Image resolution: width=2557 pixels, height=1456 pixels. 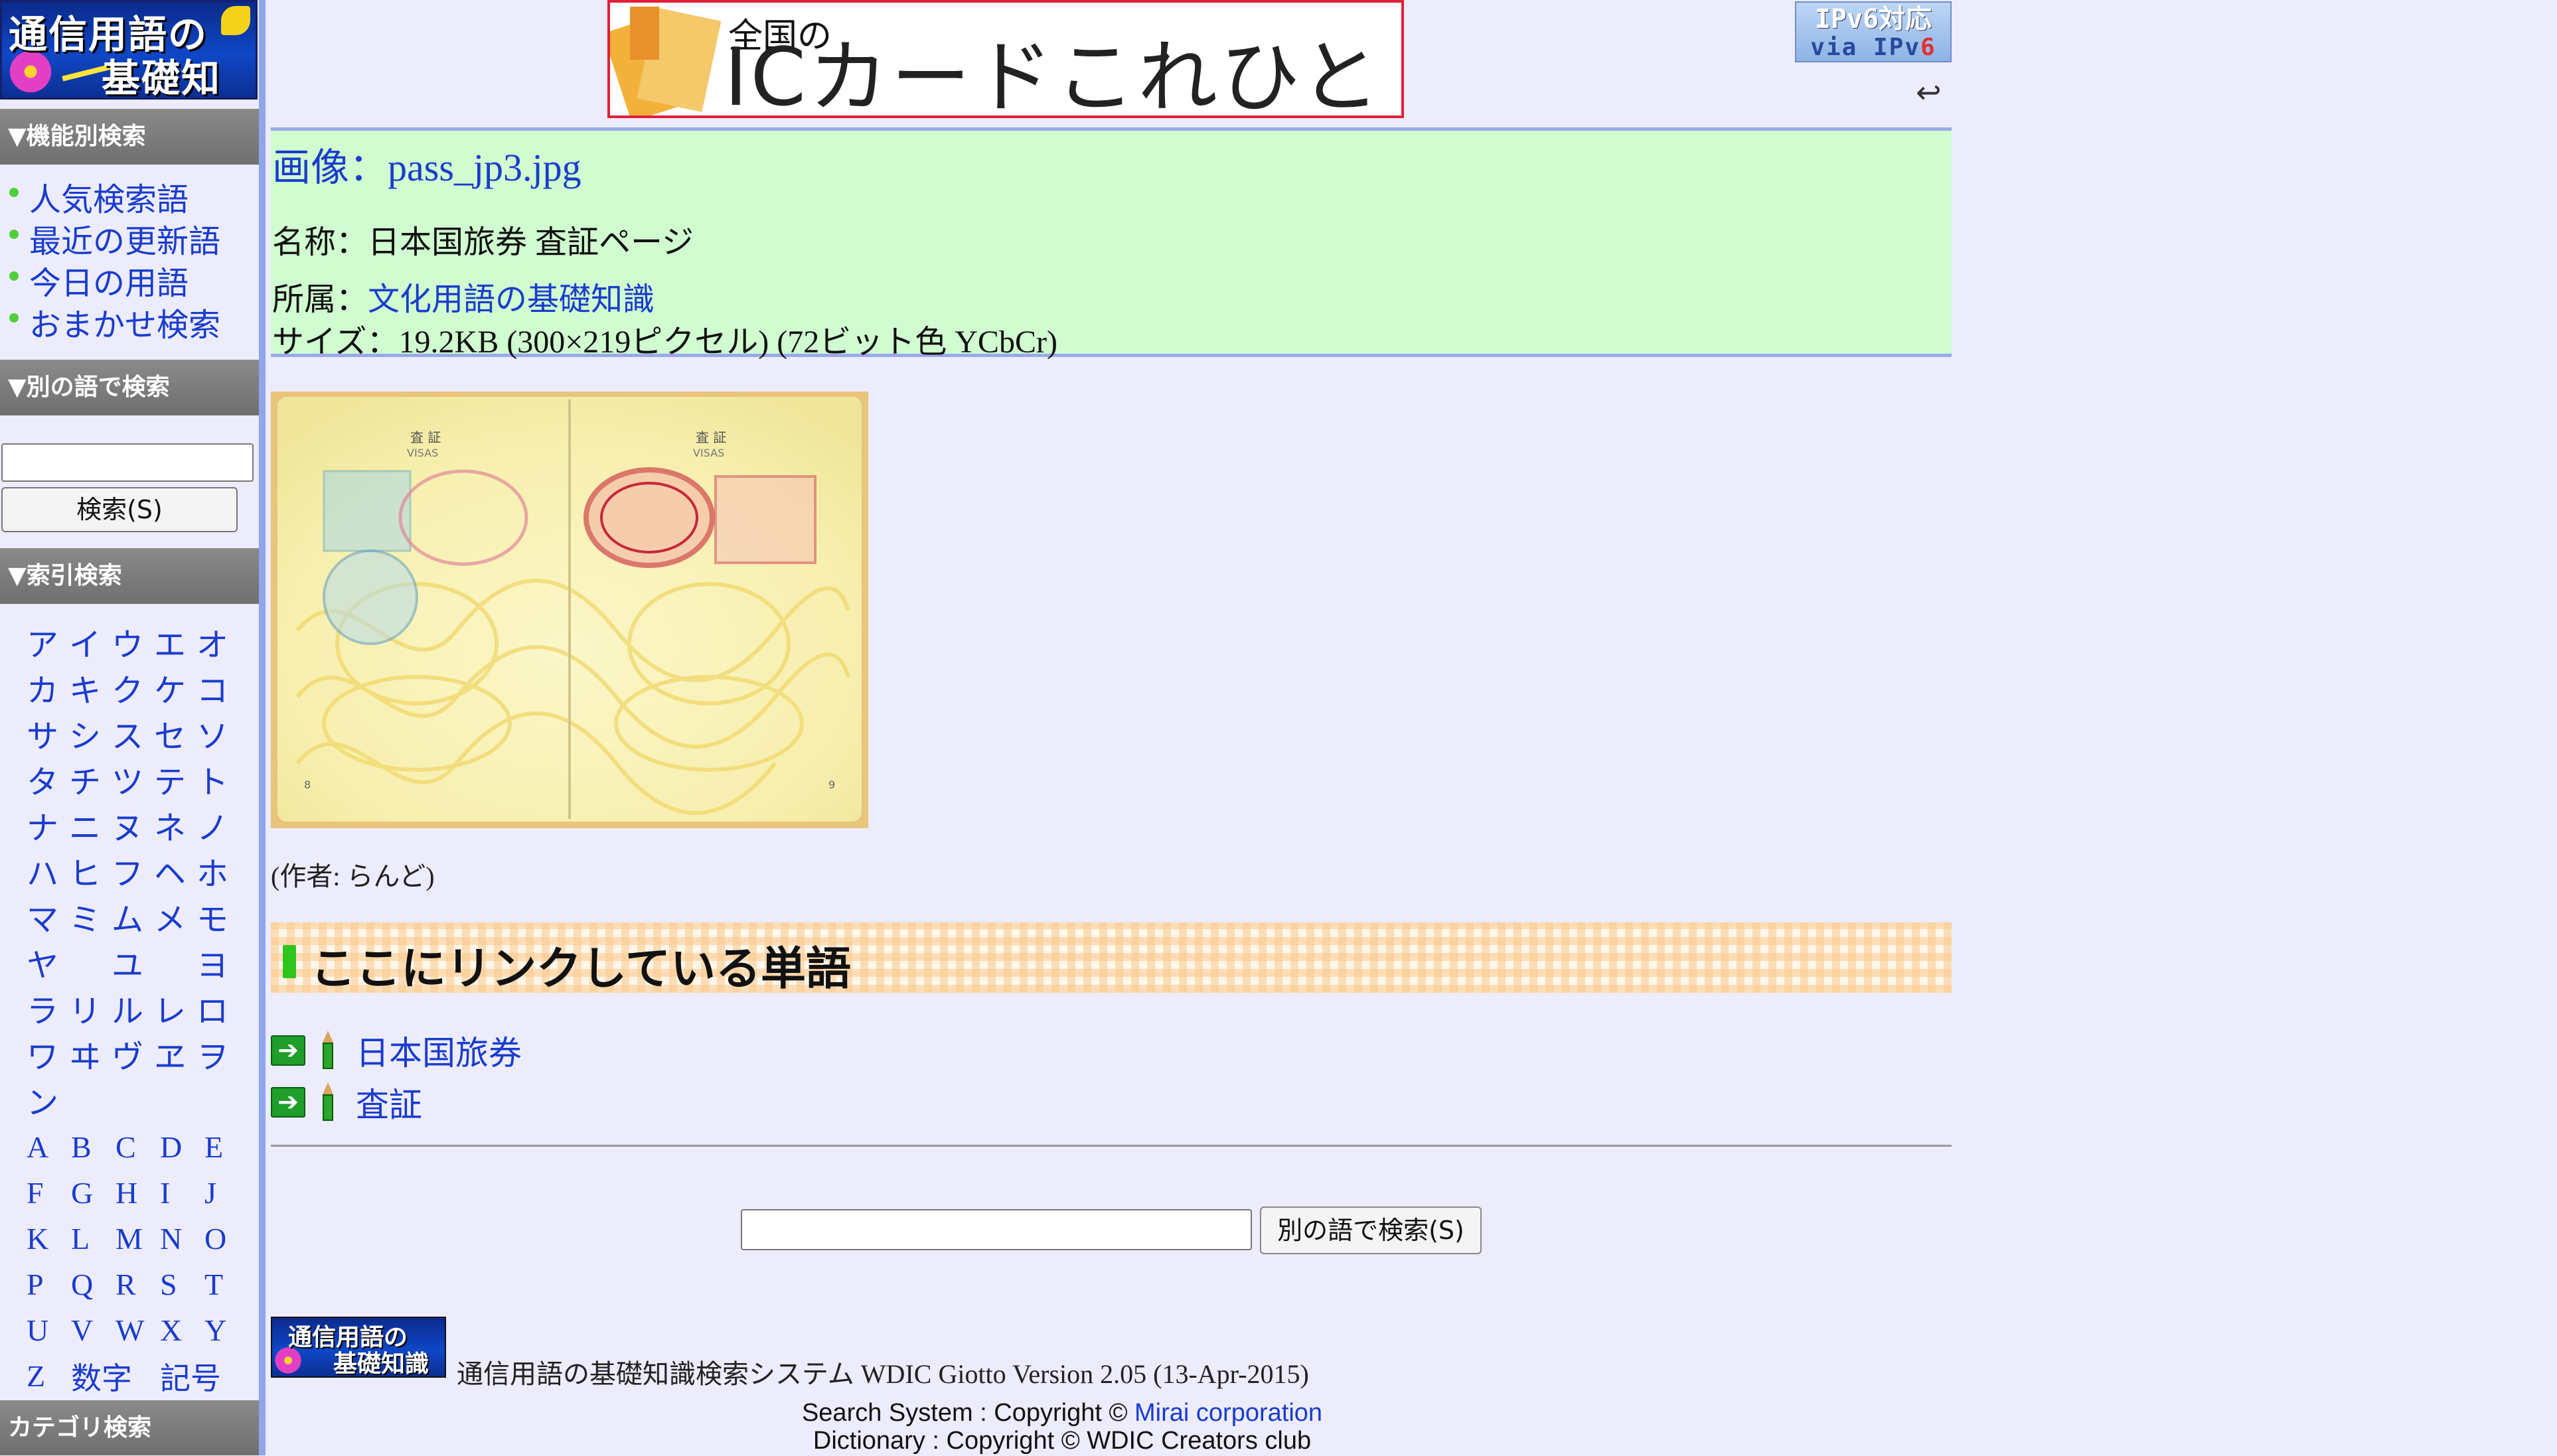 I want to click on kana-link: ノ, so click(x=217, y=825).